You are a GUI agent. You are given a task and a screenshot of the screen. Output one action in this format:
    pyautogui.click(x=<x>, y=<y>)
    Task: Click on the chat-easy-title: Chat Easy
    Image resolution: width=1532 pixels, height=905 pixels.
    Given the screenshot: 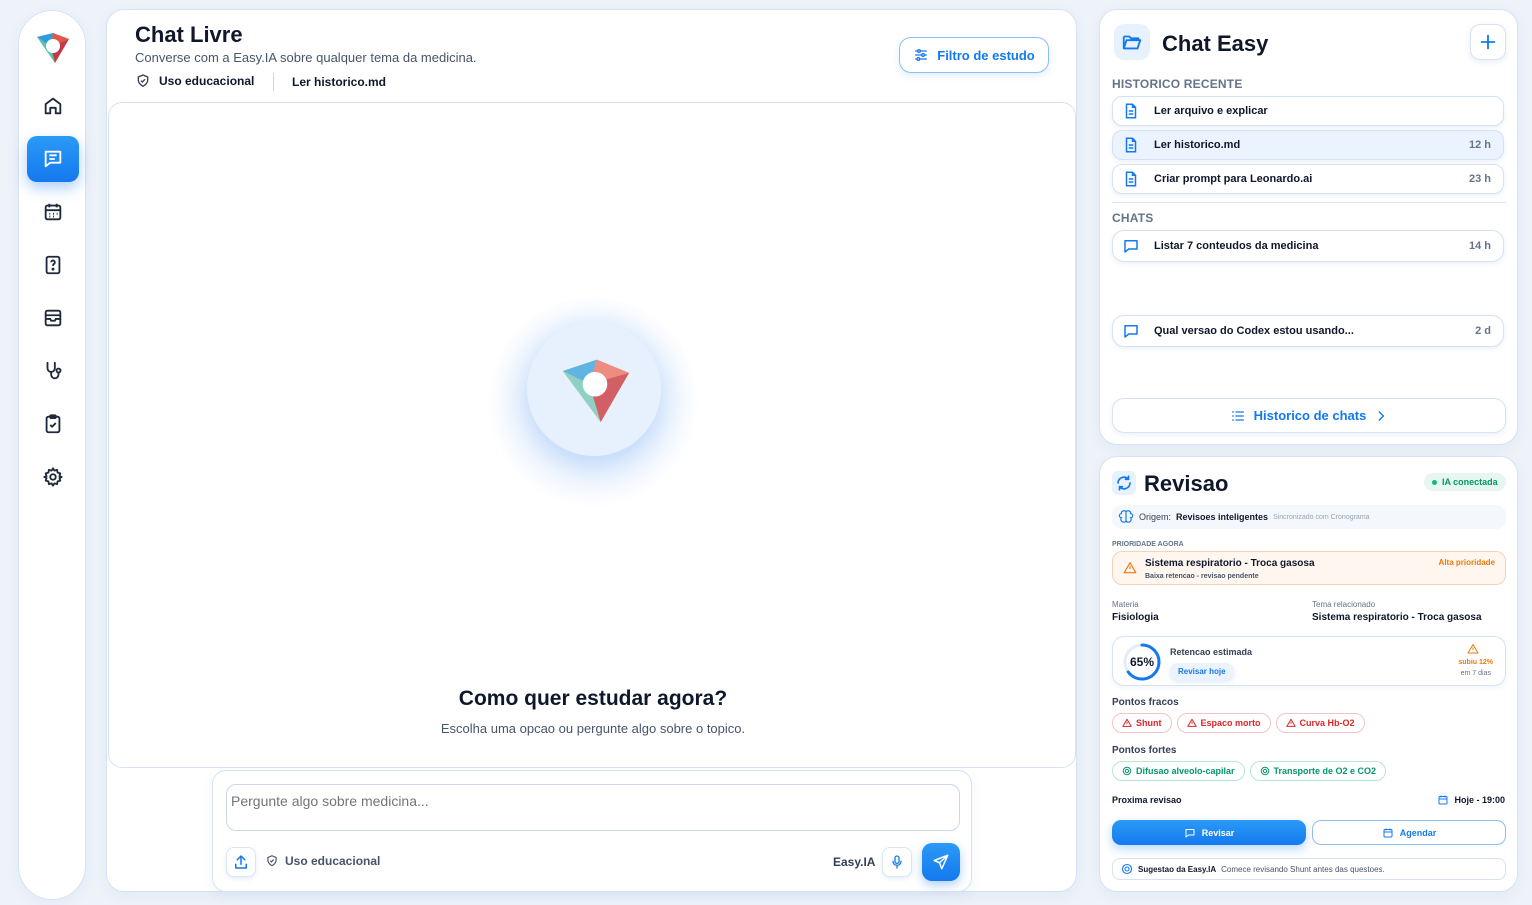 What is the action you would take?
    pyautogui.click(x=1215, y=43)
    